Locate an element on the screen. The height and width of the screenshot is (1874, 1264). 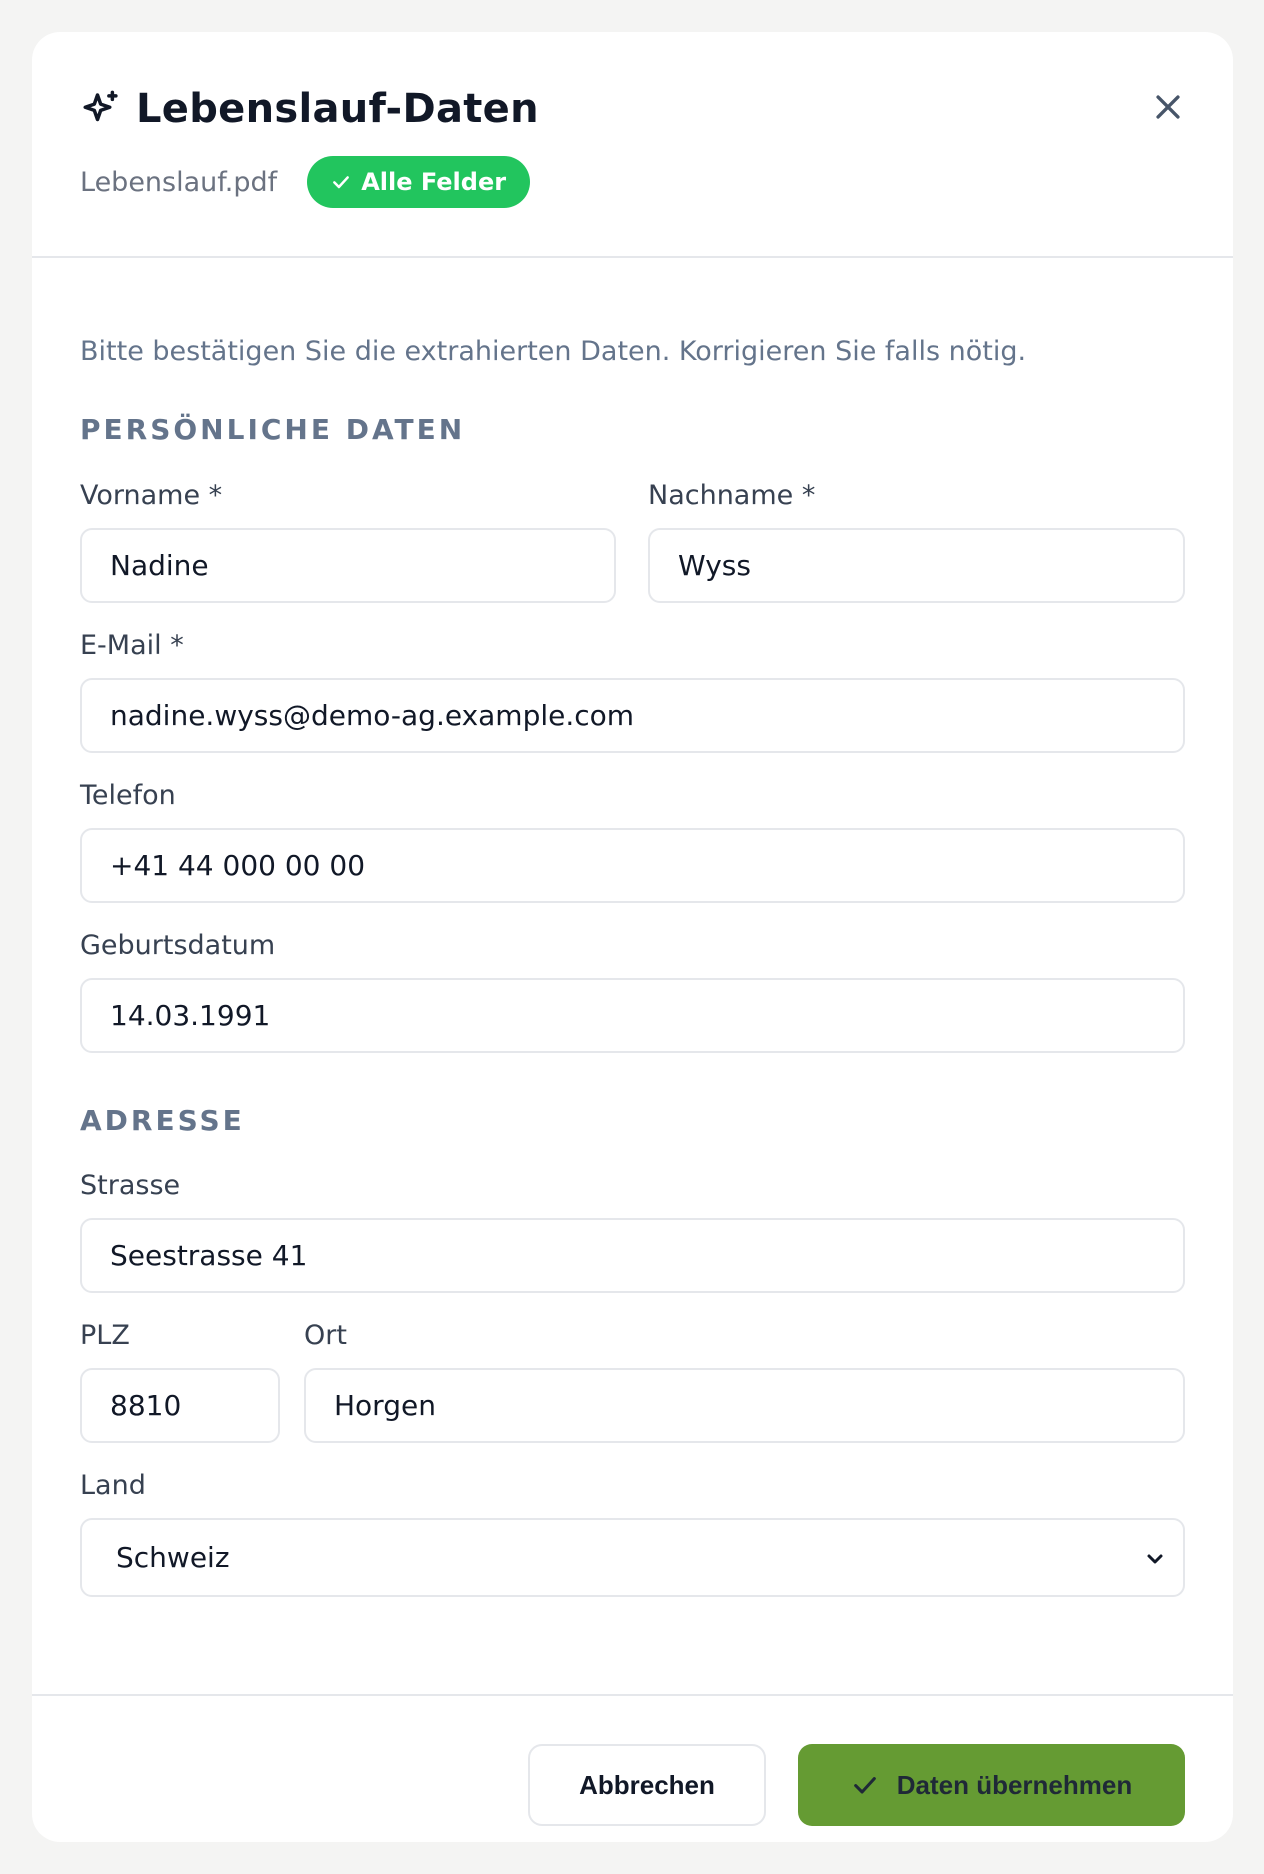
footer-divider is located at coordinates (632, 1695).